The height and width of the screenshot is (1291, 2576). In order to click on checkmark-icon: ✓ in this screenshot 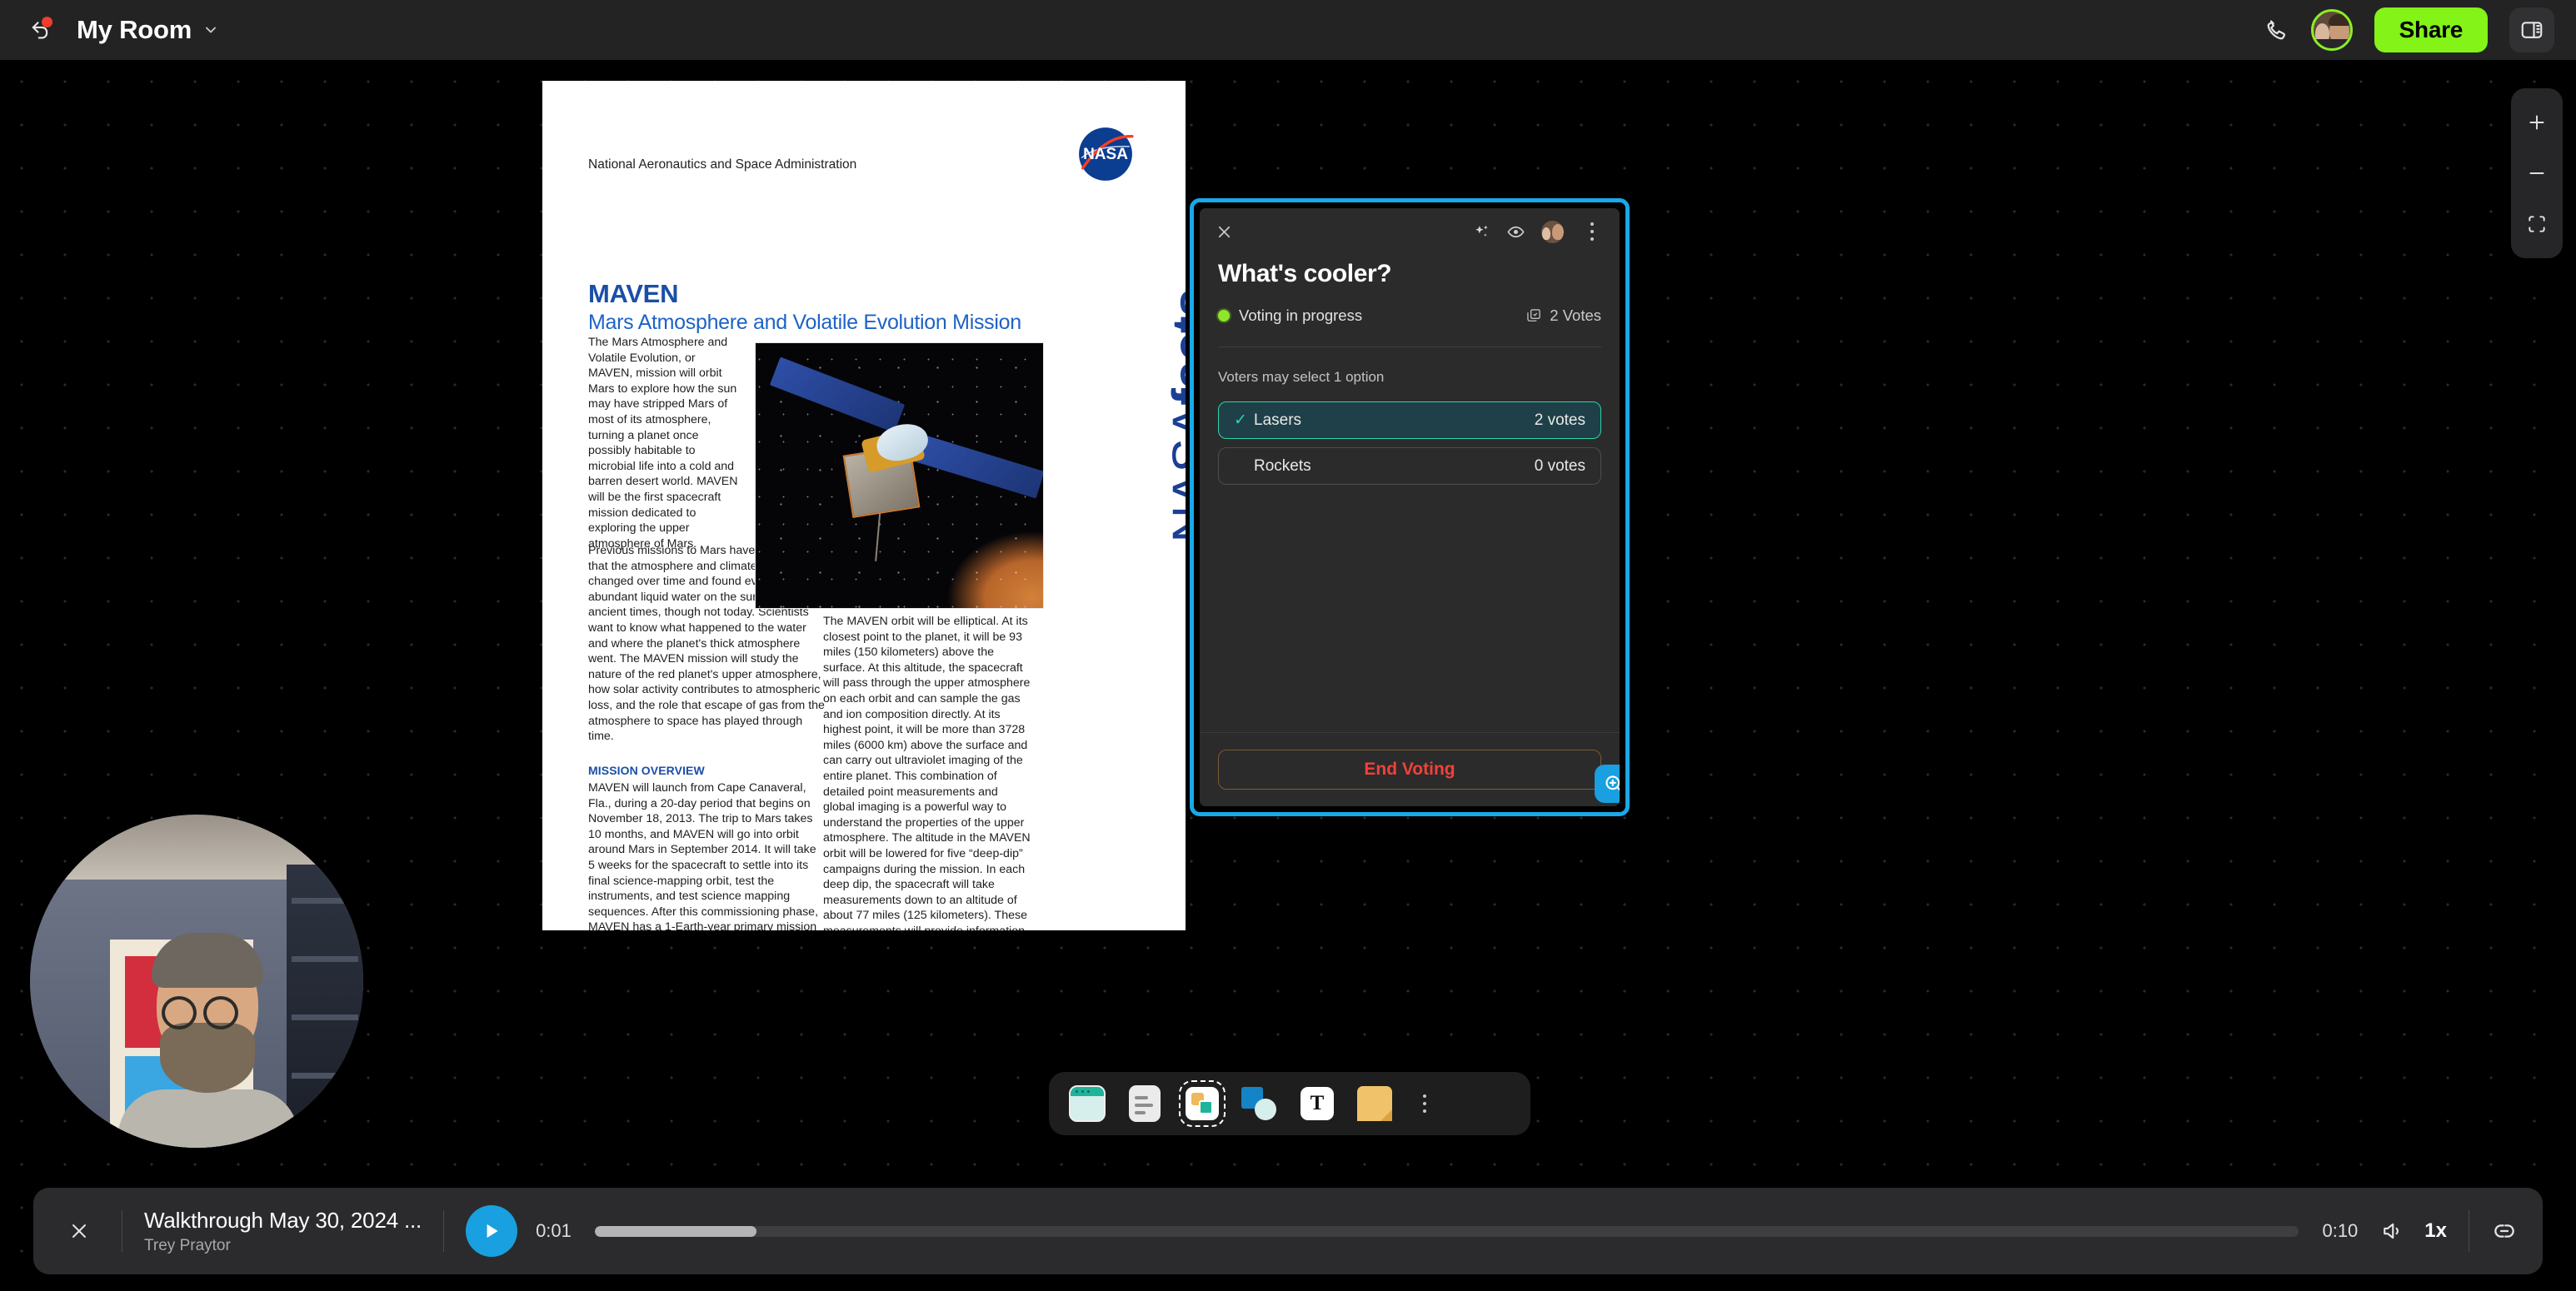, I will do `click(1240, 420)`.